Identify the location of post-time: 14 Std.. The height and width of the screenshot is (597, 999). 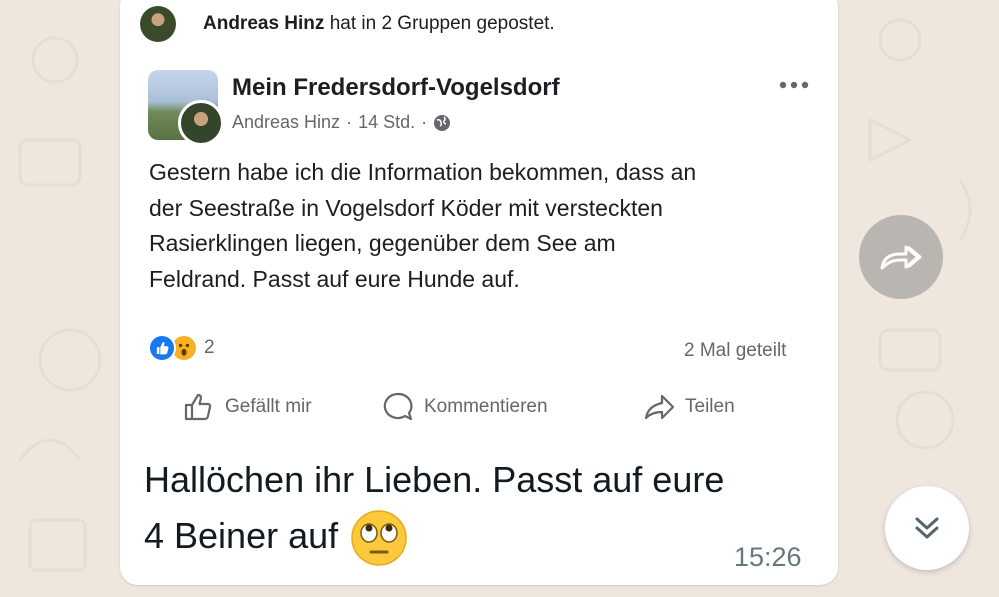
(387, 122).